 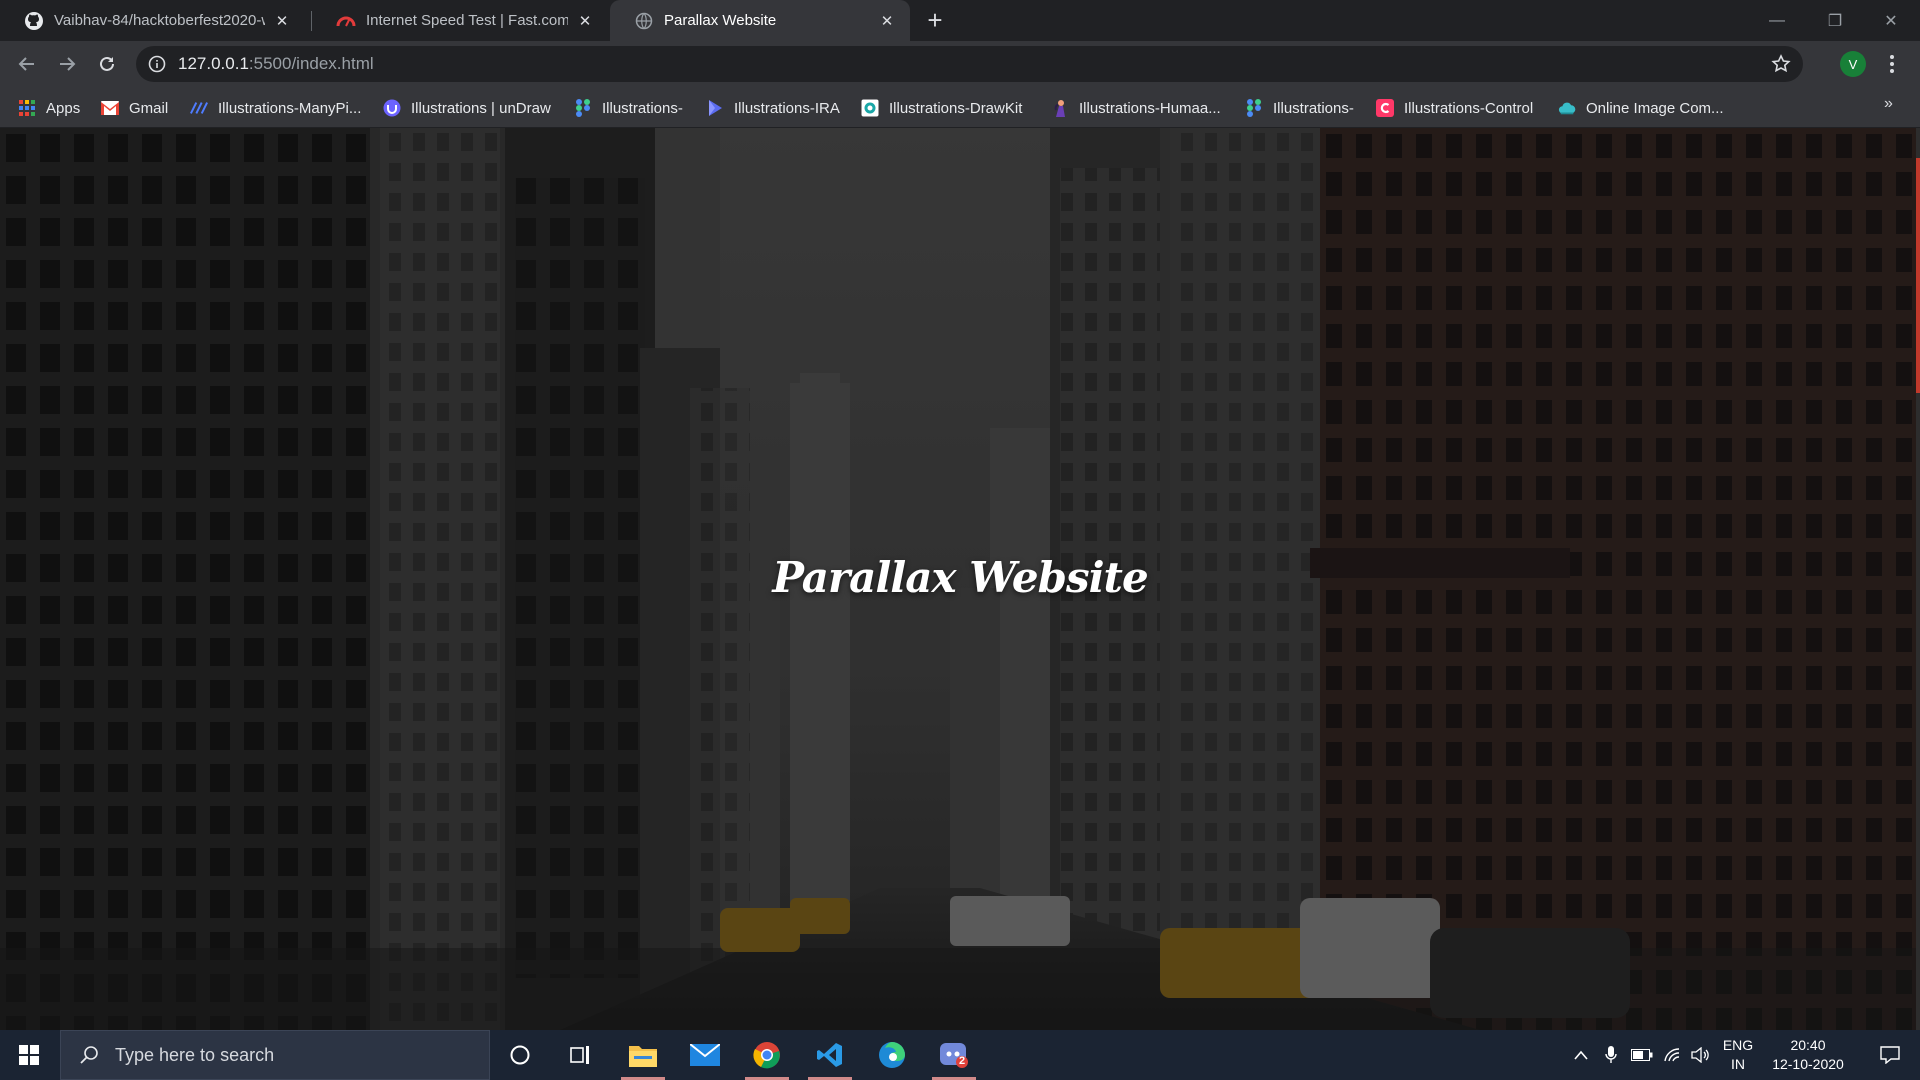 I want to click on restore-button: ❐, so click(x=1835, y=20).